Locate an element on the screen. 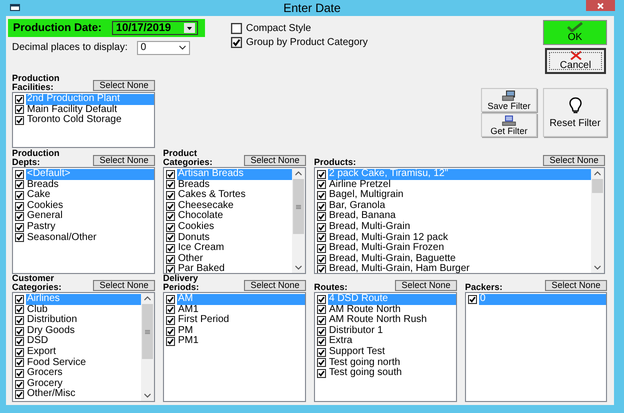 Image resolution: width=624 pixels, height=413 pixels. list-item: PM is located at coordinates (241, 331).